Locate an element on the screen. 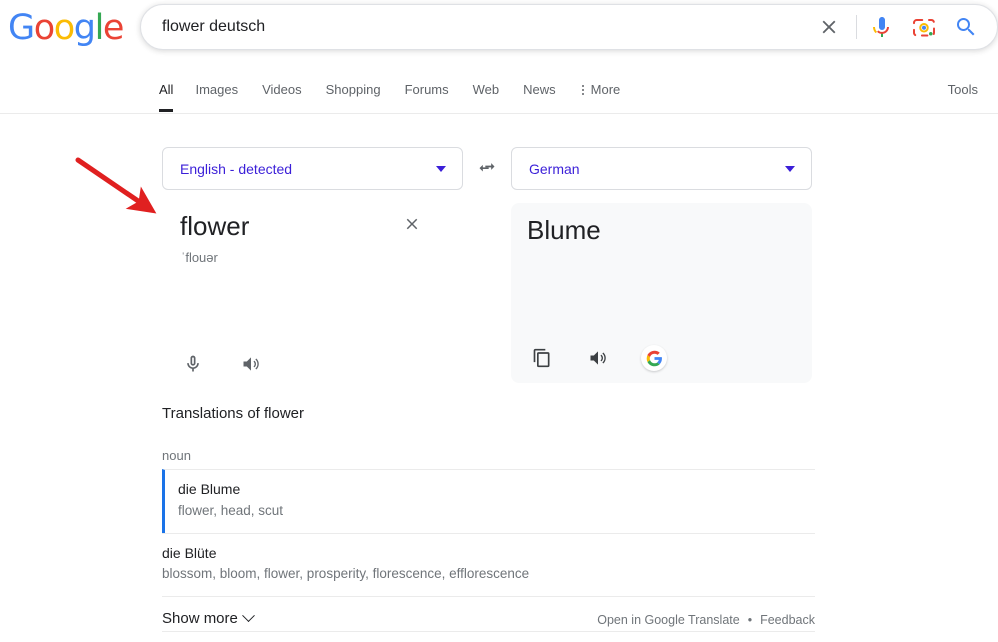 Image resolution: width=998 pixels, height=642 pixels. tab-videos: Videos is located at coordinates (282, 90).